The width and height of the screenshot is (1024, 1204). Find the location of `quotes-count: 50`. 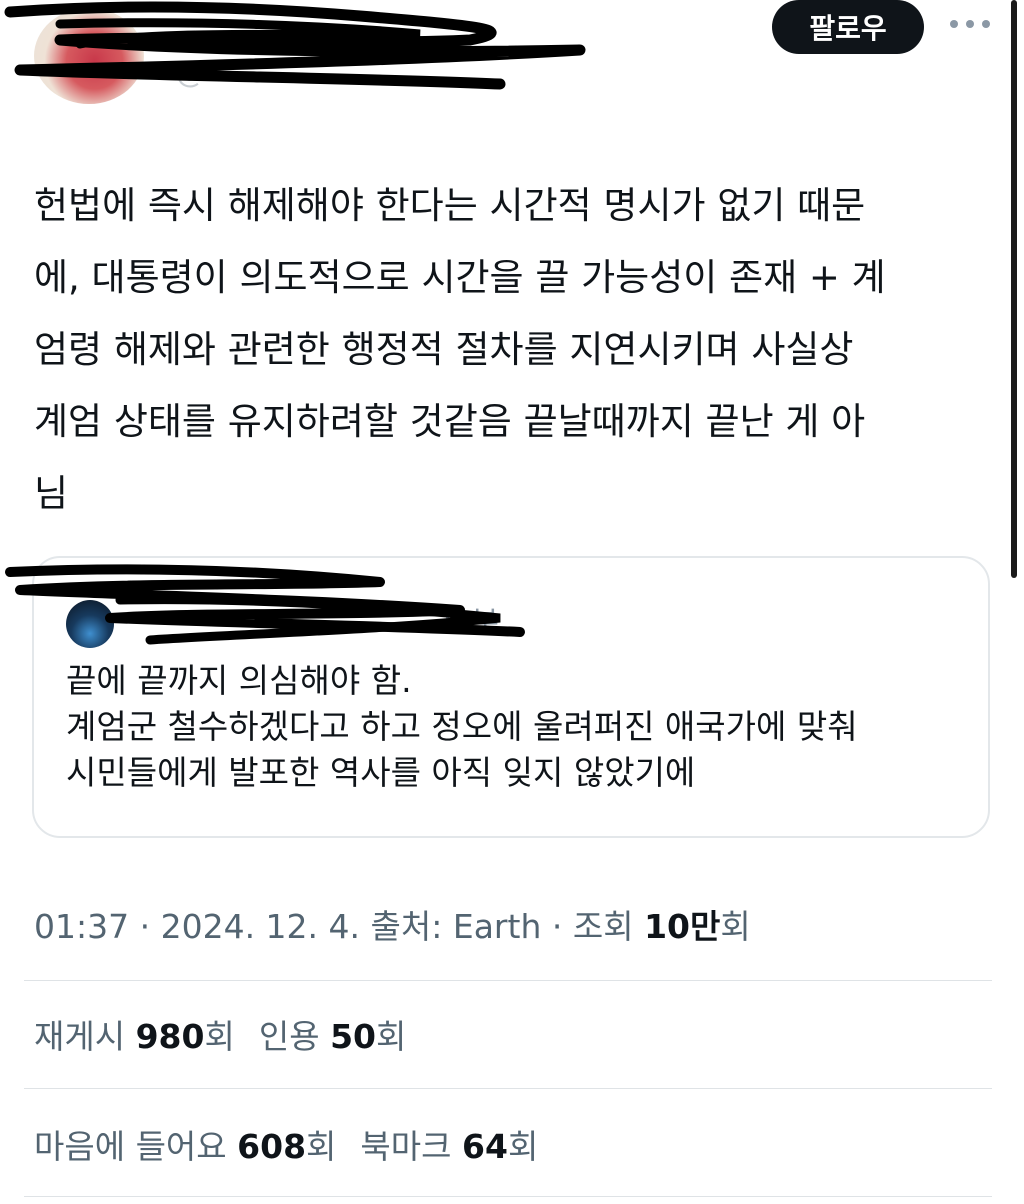

quotes-count: 50 is located at coordinates (353, 1036).